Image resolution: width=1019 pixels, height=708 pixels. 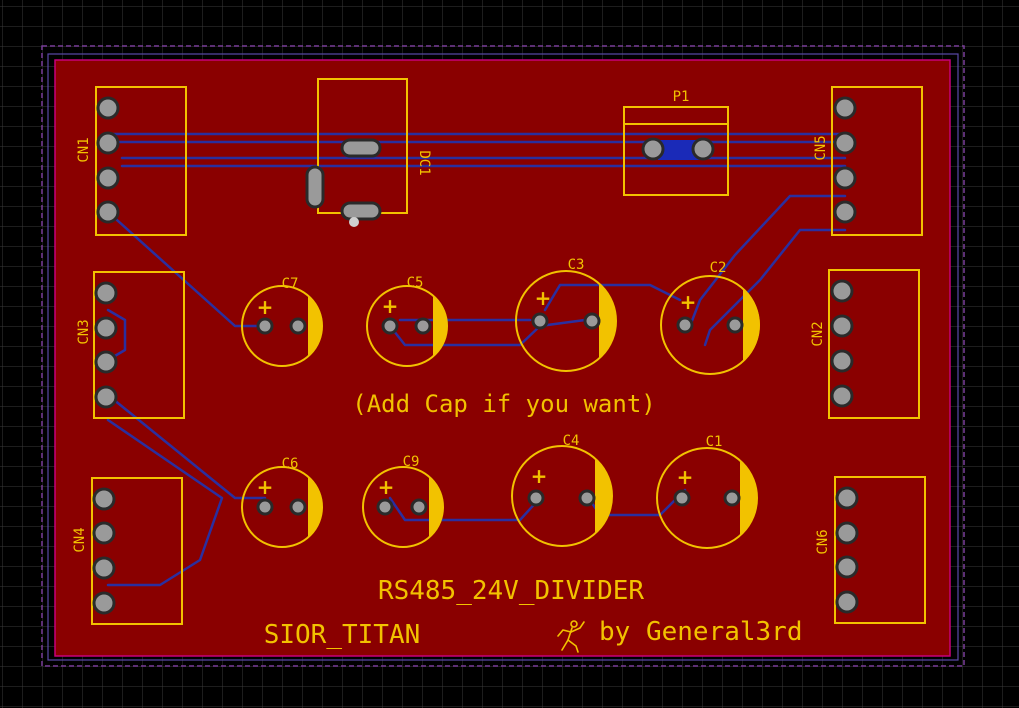 What do you see at coordinates (411, 462) in the screenshot?
I see `label-c9: C9` at bounding box center [411, 462].